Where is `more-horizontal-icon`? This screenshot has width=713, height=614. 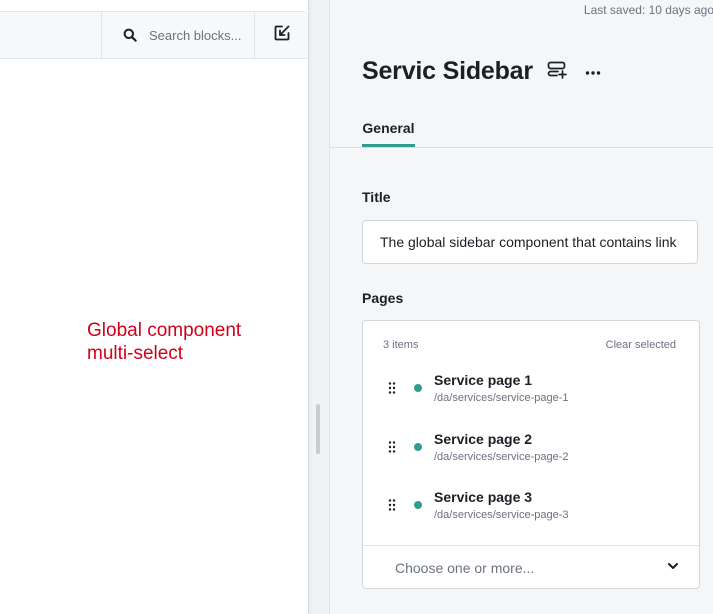
more-horizontal-icon is located at coordinates (593, 72).